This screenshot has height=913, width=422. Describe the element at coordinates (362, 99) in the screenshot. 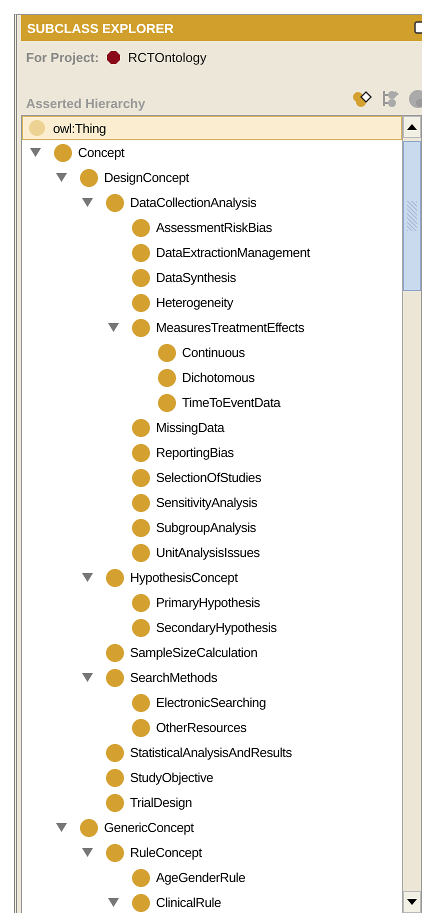

I see `create-subclass-icon` at that location.